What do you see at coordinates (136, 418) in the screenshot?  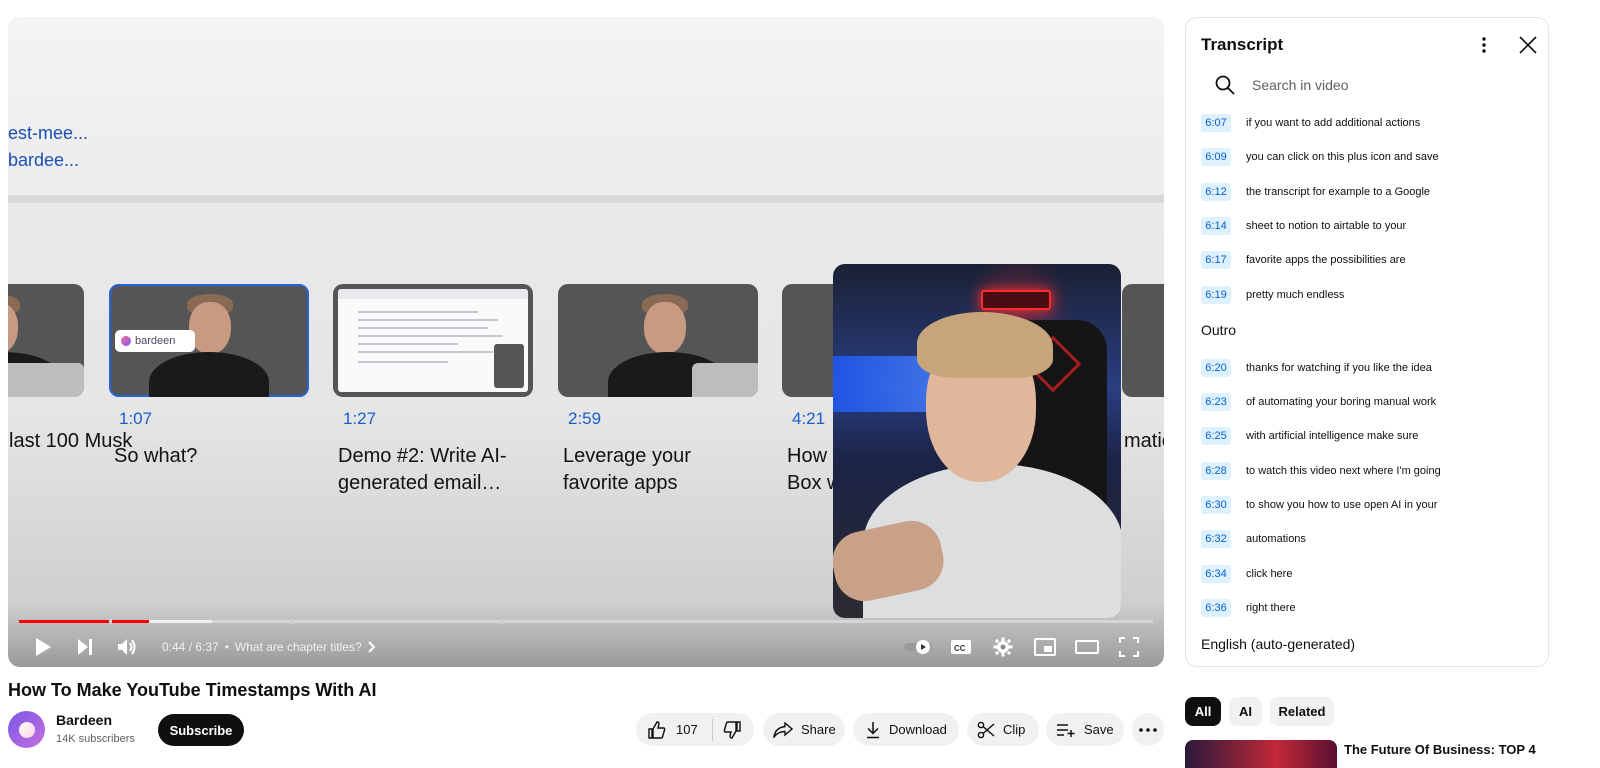 I see `chapter-time: 1:07` at bounding box center [136, 418].